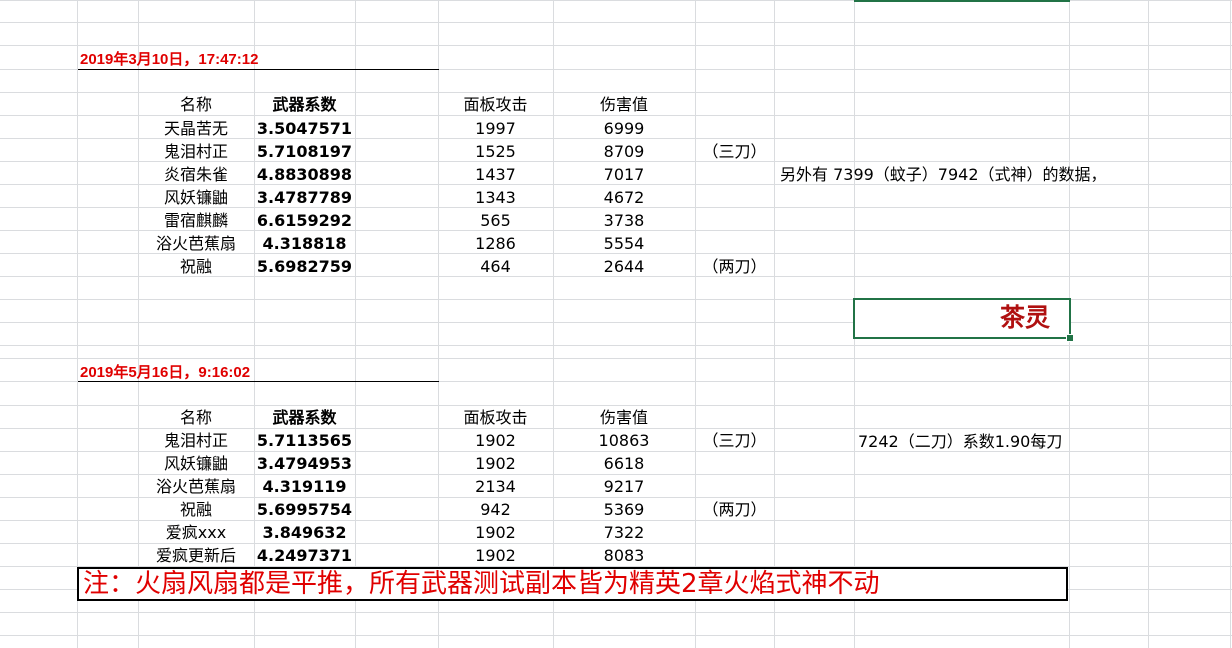 The image size is (1232, 648). What do you see at coordinates (495, 486) in the screenshot?
I see `cell-attack: 2134` at bounding box center [495, 486].